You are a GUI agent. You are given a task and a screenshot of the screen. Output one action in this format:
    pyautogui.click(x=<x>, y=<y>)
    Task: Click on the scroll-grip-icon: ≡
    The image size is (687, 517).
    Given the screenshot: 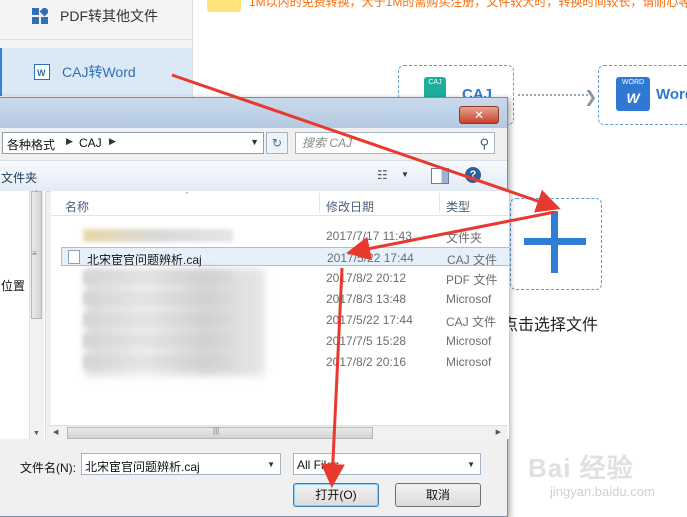 What is the action you would take?
    pyautogui.click(x=34, y=253)
    